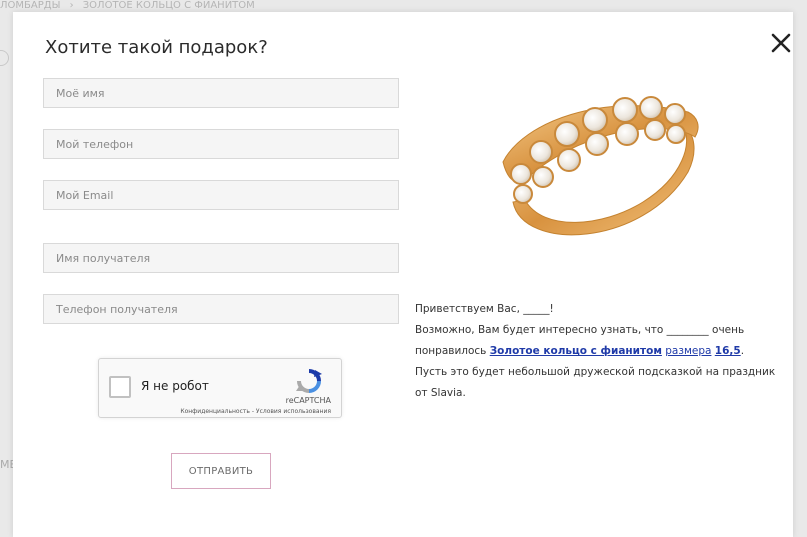 The width and height of the screenshot is (807, 537). I want to click on size-value-link: 16,5, so click(728, 351).